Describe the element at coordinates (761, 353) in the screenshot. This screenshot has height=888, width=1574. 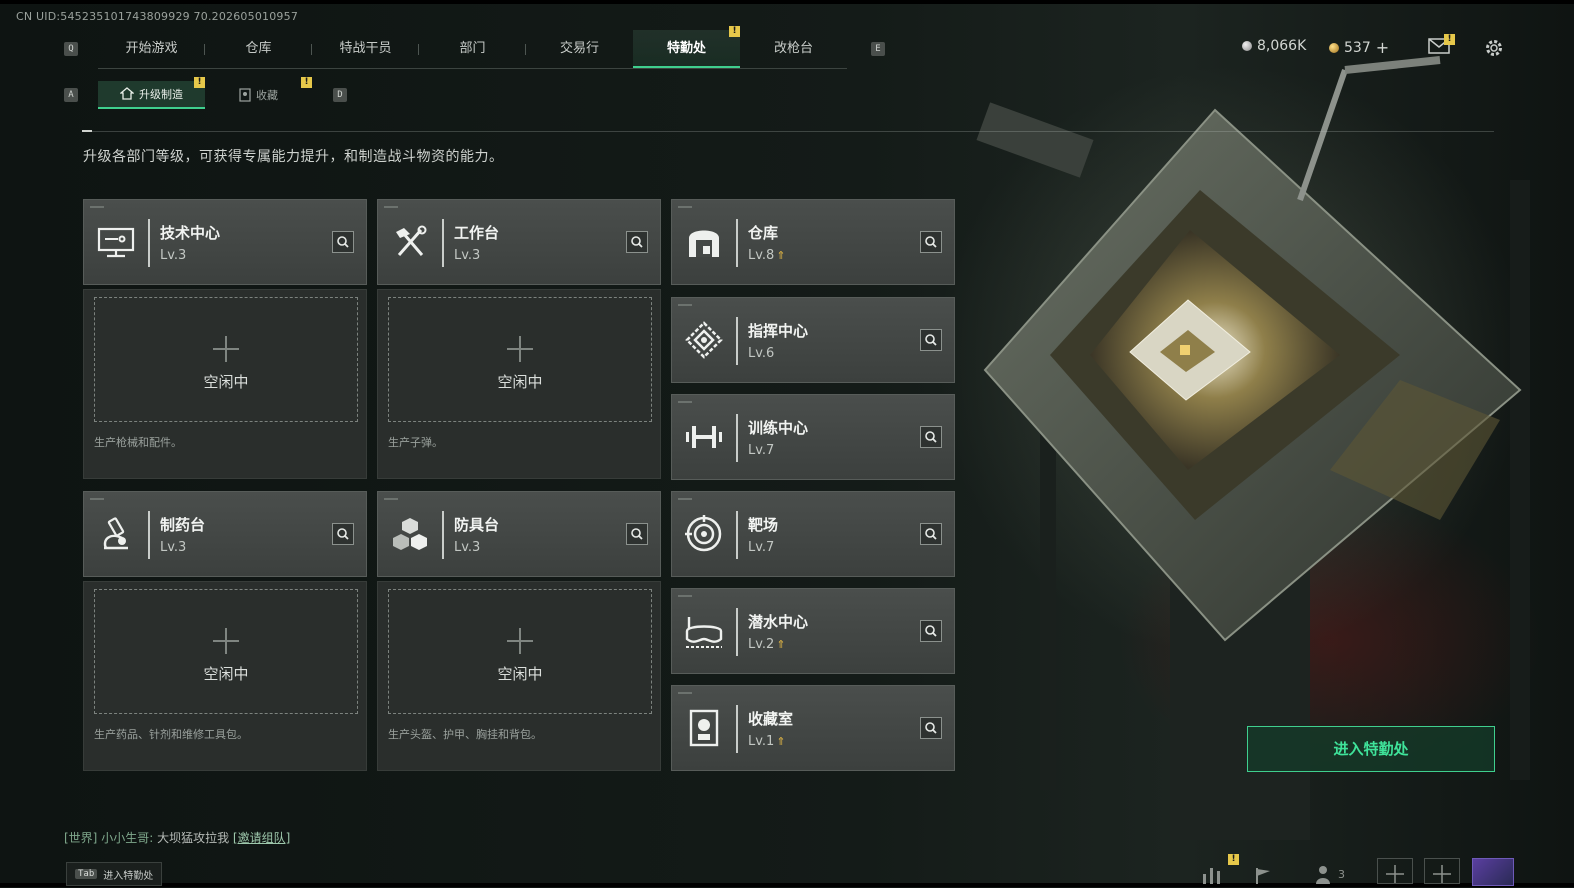
I see `facility-level: Lv.6` at that location.